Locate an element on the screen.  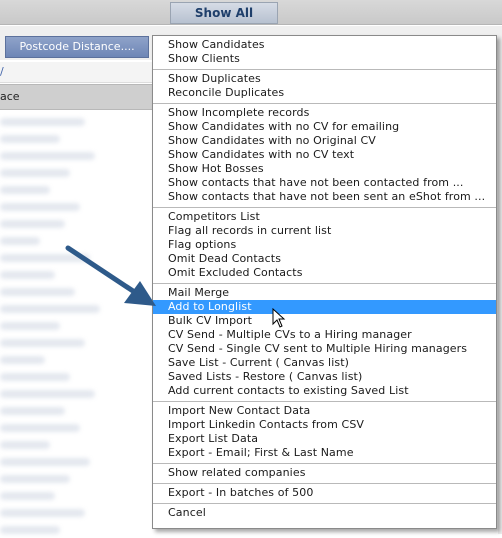
menu-group: Export - In batches of 500 is located at coordinates (324, 493).